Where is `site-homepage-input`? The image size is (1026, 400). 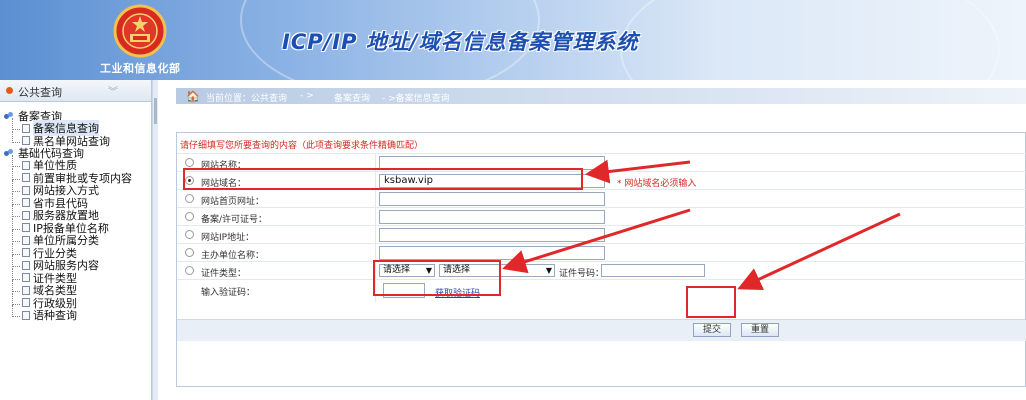
site-homepage-input is located at coordinates (492, 199).